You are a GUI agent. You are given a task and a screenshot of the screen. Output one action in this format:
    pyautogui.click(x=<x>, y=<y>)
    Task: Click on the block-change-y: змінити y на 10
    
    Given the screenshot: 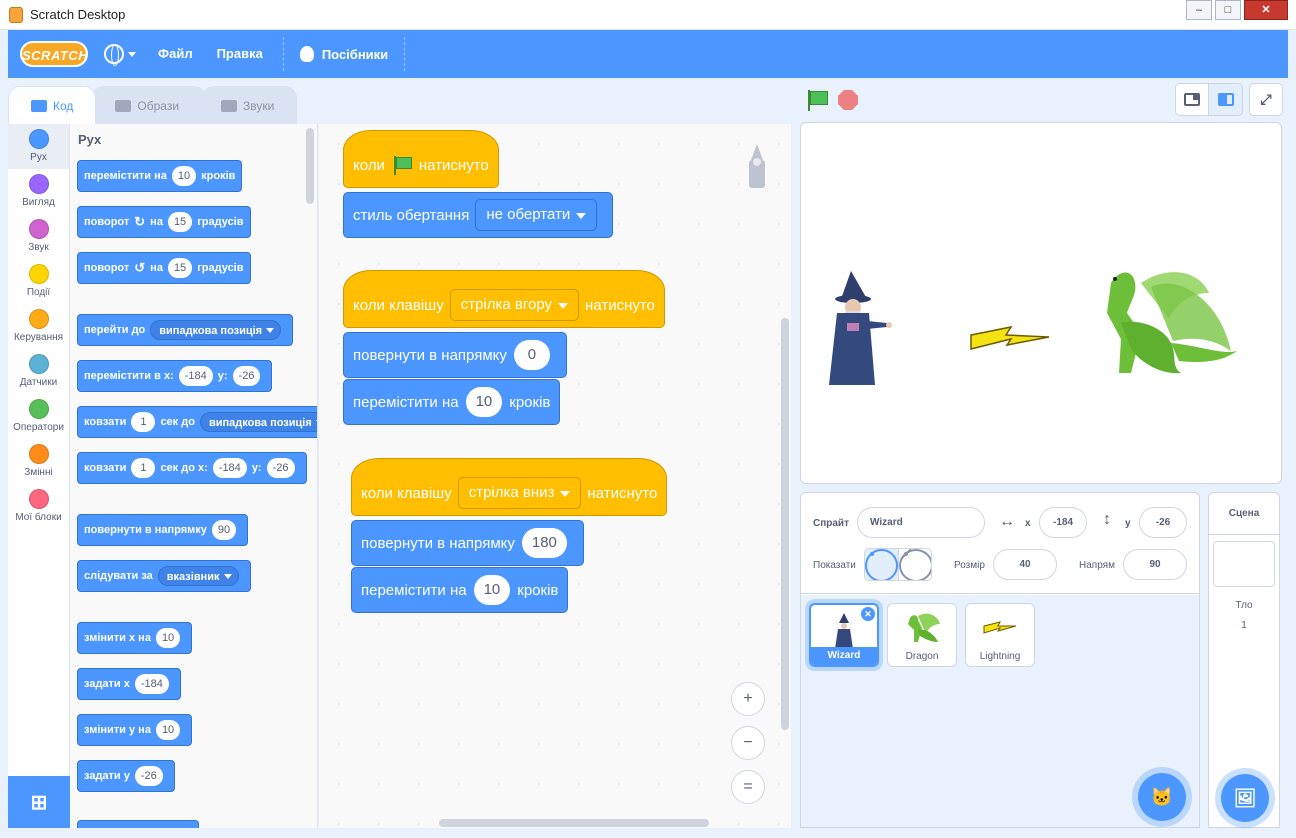 What is the action you would take?
    pyautogui.click(x=135, y=730)
    